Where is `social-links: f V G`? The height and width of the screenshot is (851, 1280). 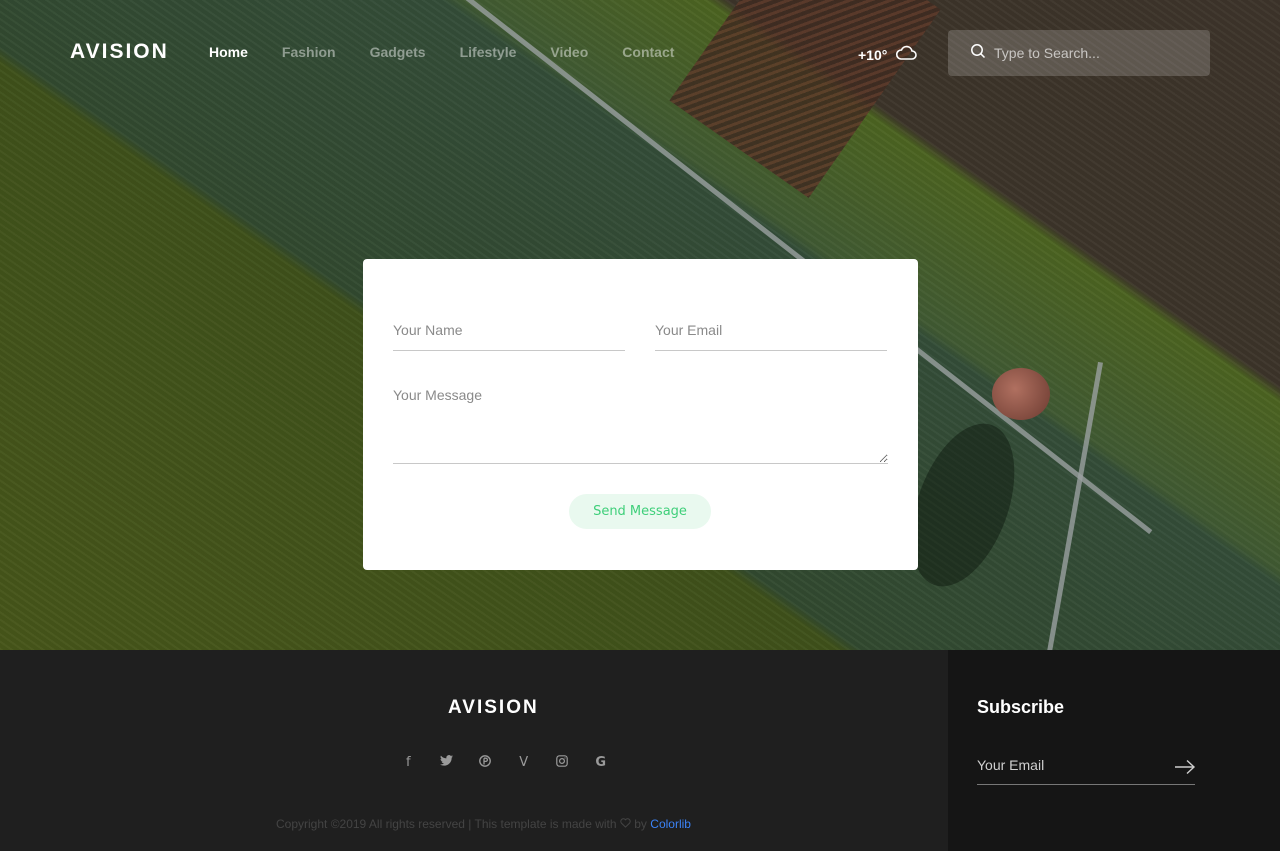
social-links: f V G is located at coordinates (504, 763).